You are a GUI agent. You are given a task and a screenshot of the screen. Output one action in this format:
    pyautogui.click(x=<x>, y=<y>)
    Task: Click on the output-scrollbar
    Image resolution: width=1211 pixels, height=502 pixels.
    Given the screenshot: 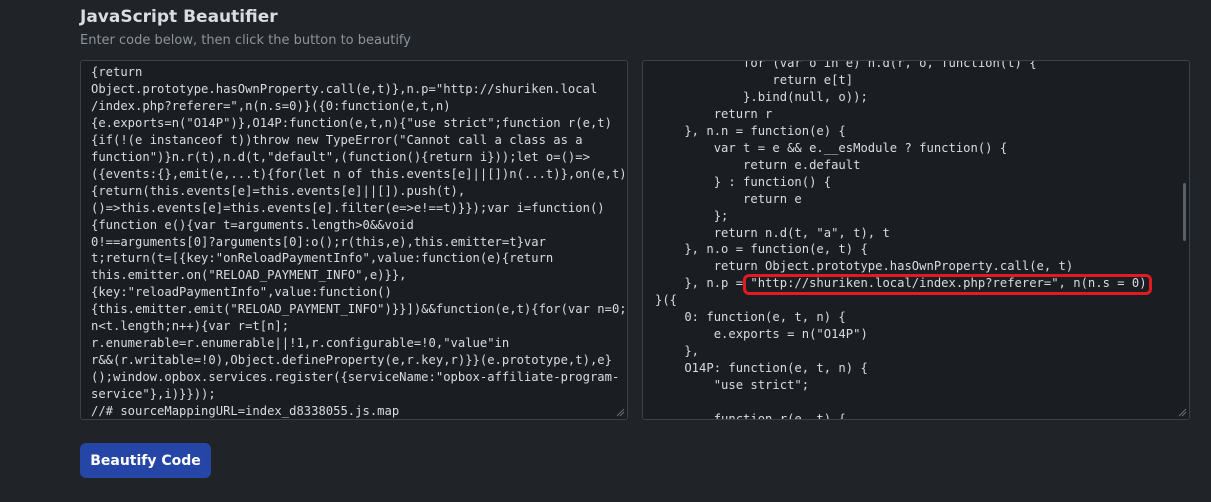 What is the action you would take?
    pyautogui.click(x=1184, y=212)
    